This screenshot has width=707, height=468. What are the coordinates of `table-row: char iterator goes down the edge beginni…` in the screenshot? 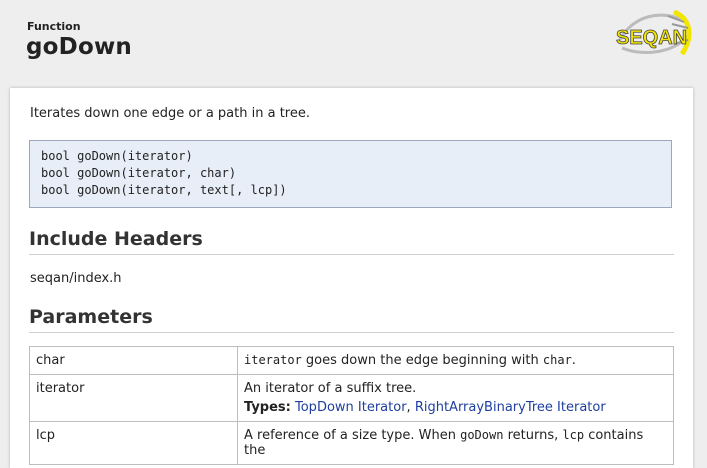 It's located at (351, 360).